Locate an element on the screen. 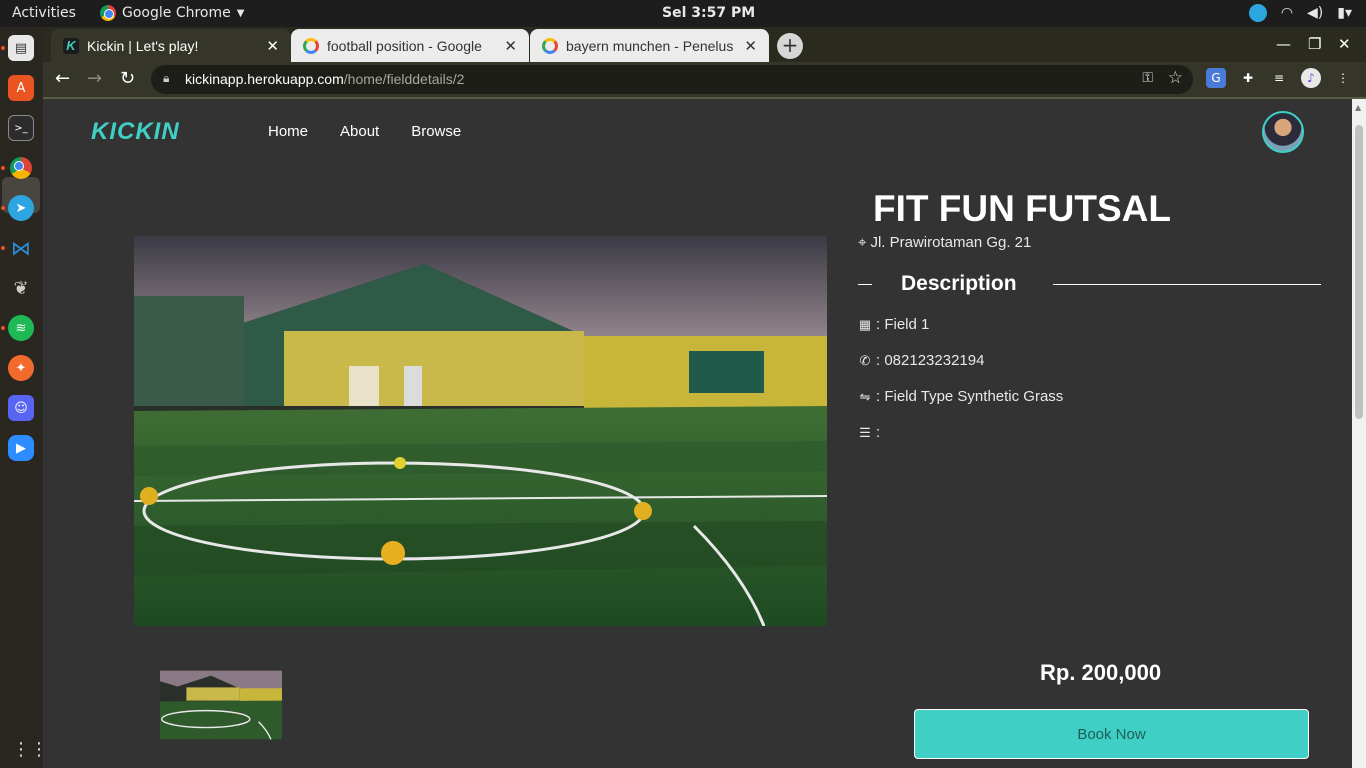  url-host: kickinapp.herokuapp.com is located at coordinates (264, 79).